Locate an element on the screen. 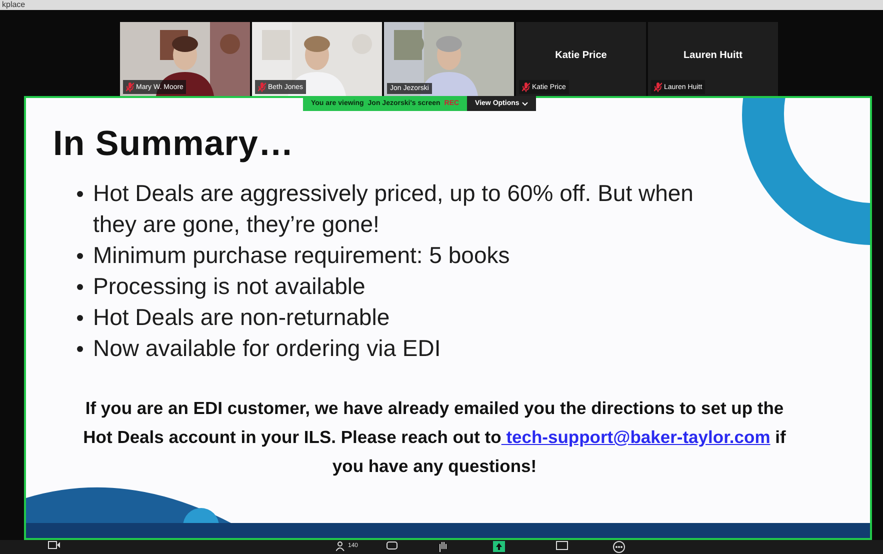 The height and width of the screenshot is (554, 883). participant-name: Katie Price is located at coordinates (581, 55).